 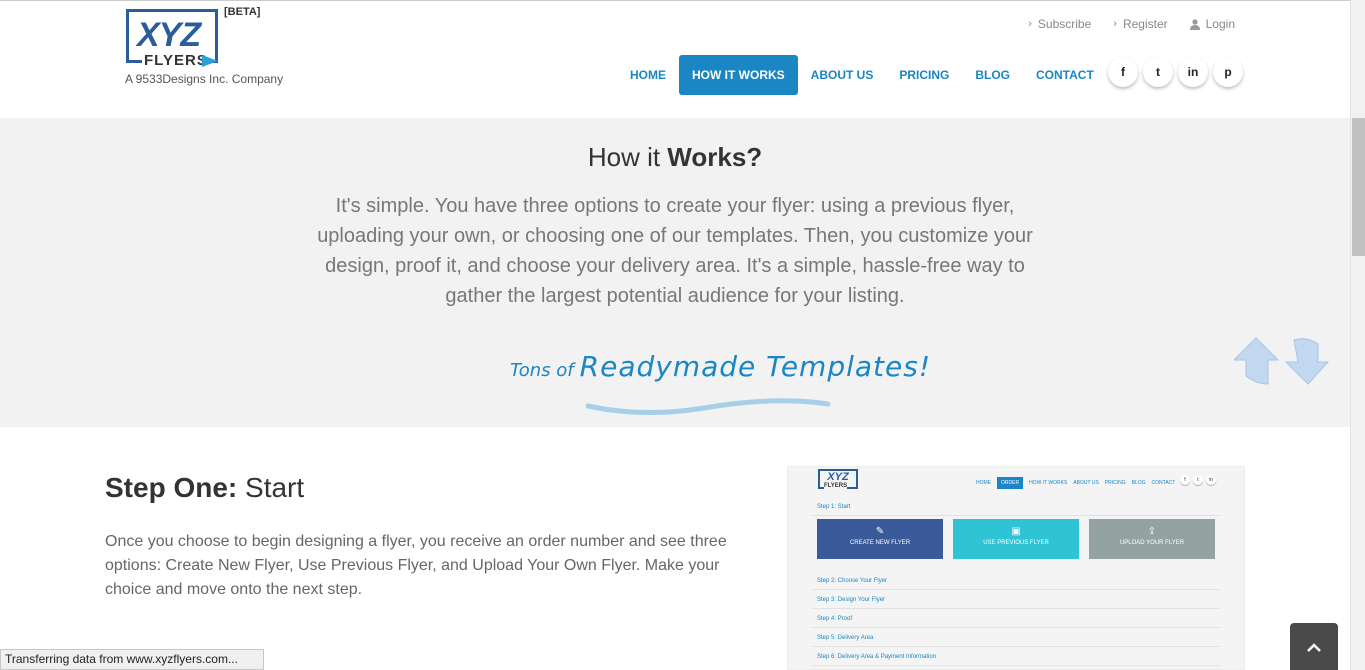 I want to click on preview-create-button: ✎ CREATE NEW FLYER, so click(x=880, y=539).